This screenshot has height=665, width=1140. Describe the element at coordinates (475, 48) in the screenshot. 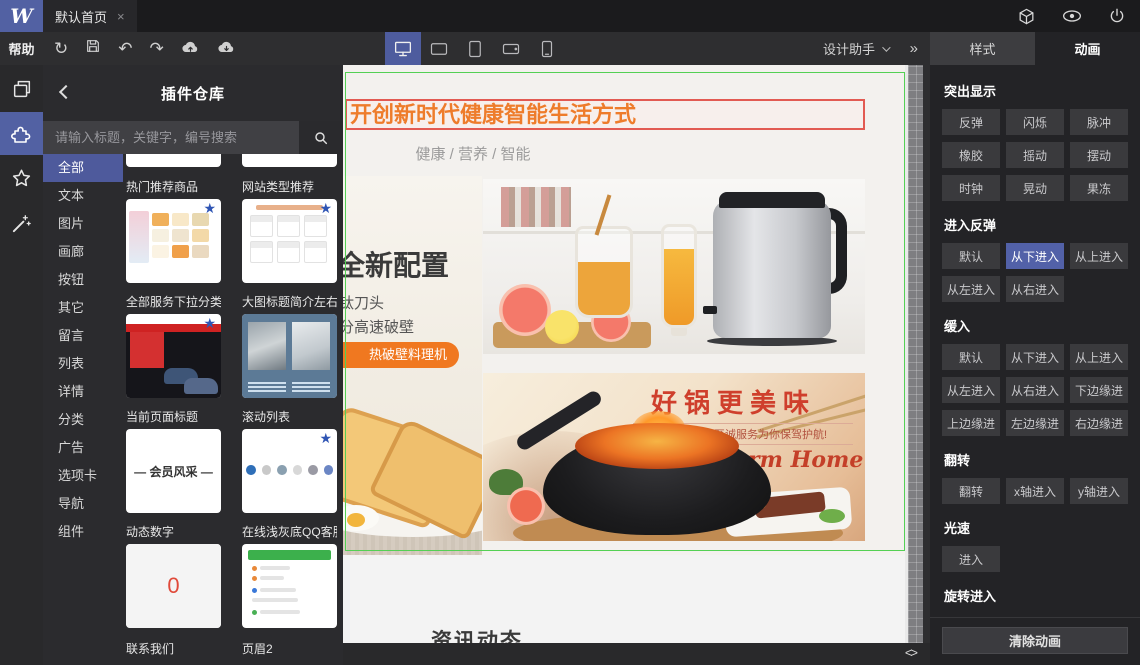

I see `device-tablet-portrait-icon` at that location.